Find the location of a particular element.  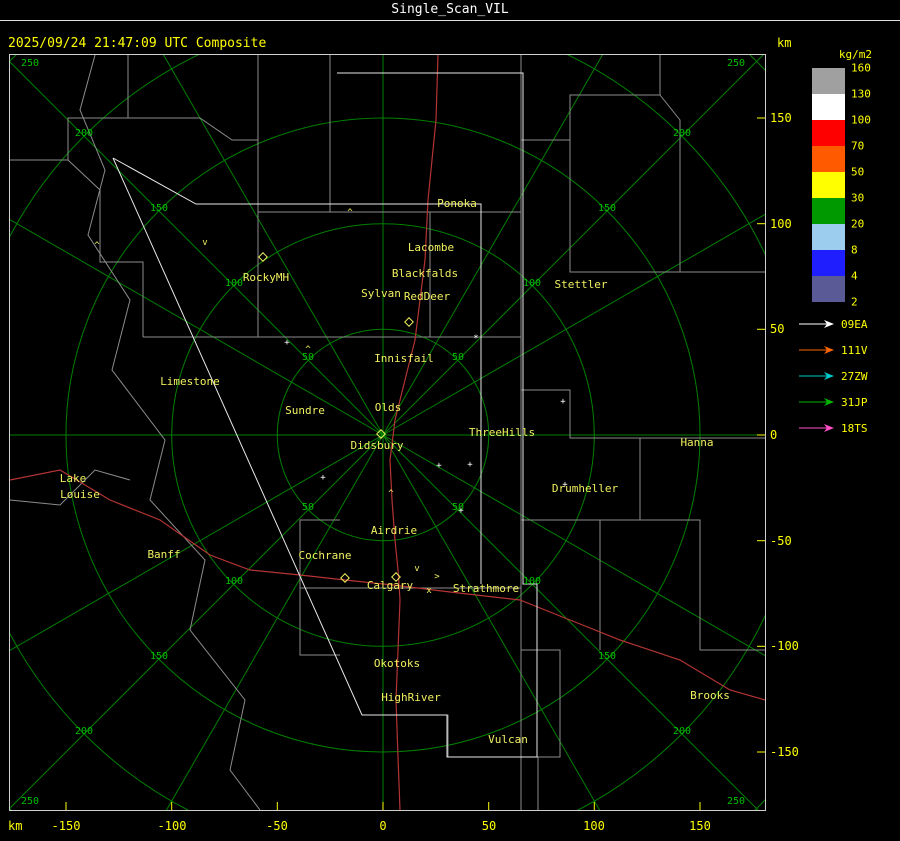

city-label: Innisfail is located at coordinates (404, 358).